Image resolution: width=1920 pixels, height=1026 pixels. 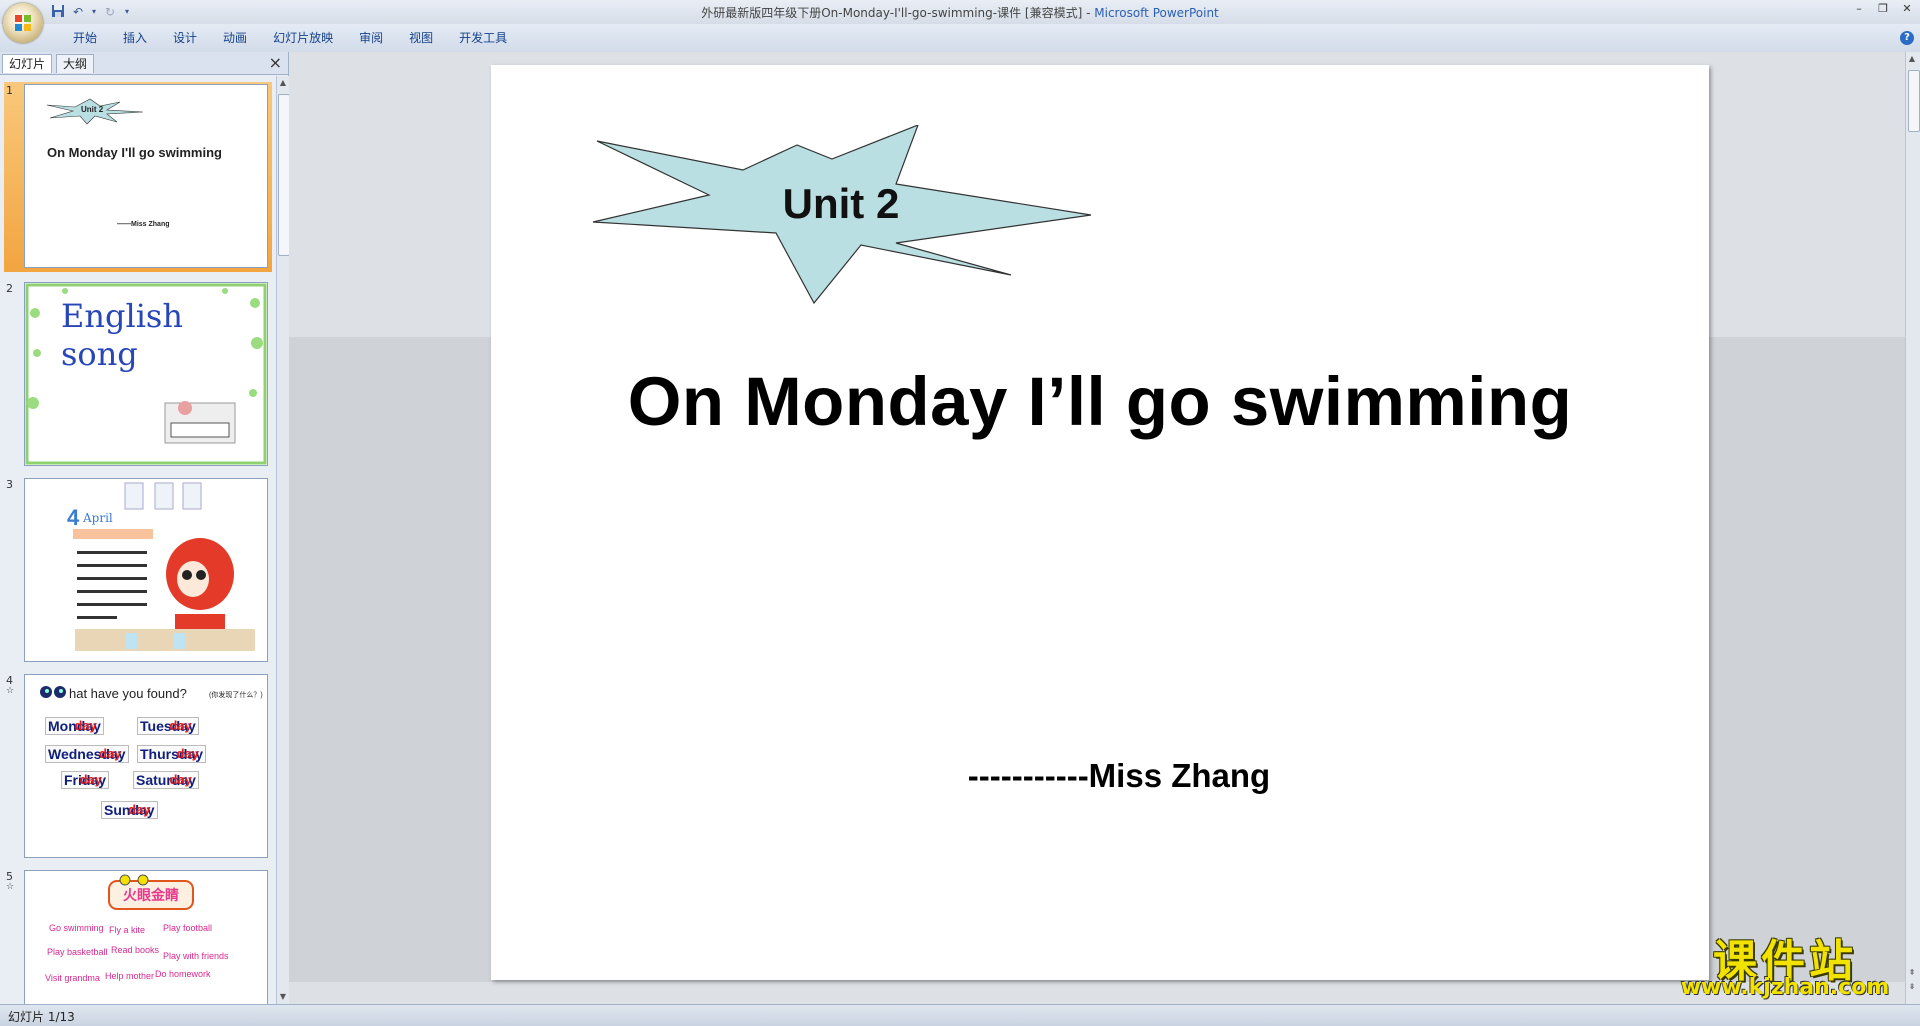 What do you see at coordinates (960, 38) in the screenshot?
I see `ribbon: 开始 插入 设计 动画 幻灯片放映 审阅 视图 开发工具 ?` at bounding box center [960, 38].